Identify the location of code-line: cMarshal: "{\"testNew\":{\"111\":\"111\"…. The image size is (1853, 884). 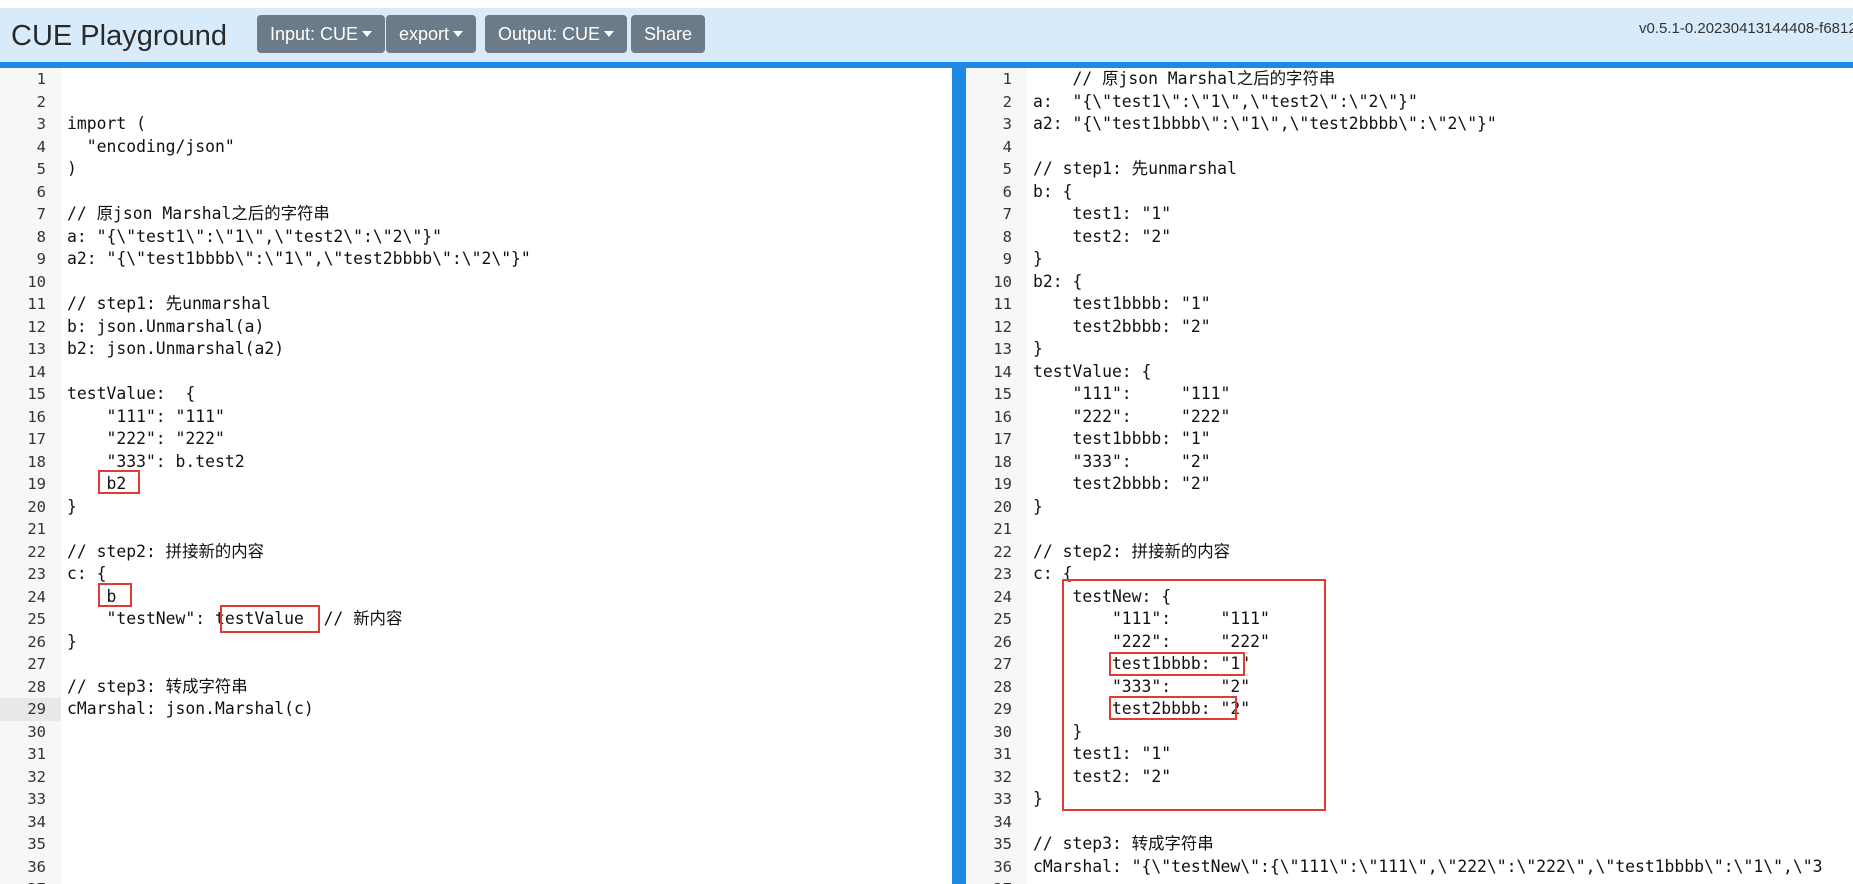
(1428, 866).